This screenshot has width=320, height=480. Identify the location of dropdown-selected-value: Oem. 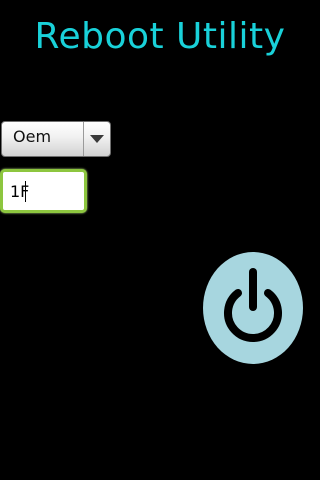
(32, 136).